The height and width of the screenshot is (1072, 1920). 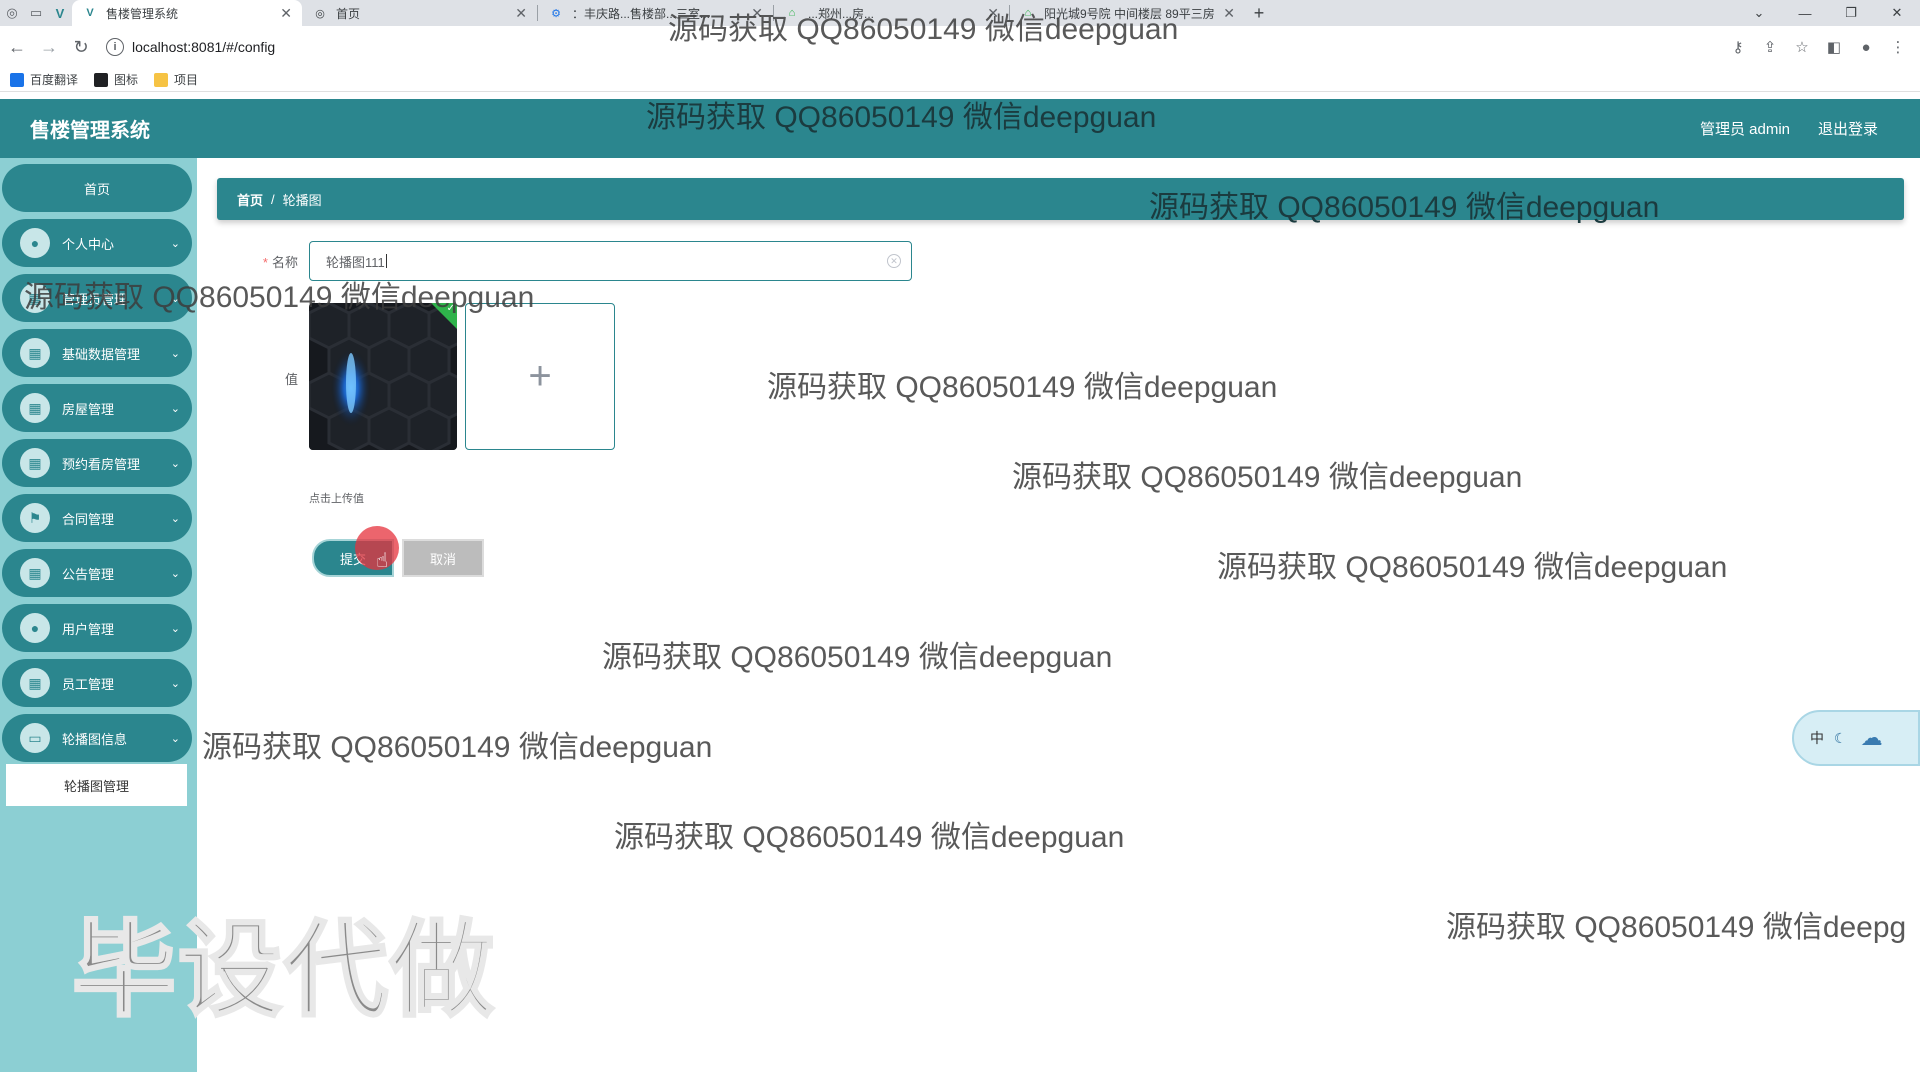 I want to click on bookmark-translate: 百度翻译, so click(x=44, y=79).